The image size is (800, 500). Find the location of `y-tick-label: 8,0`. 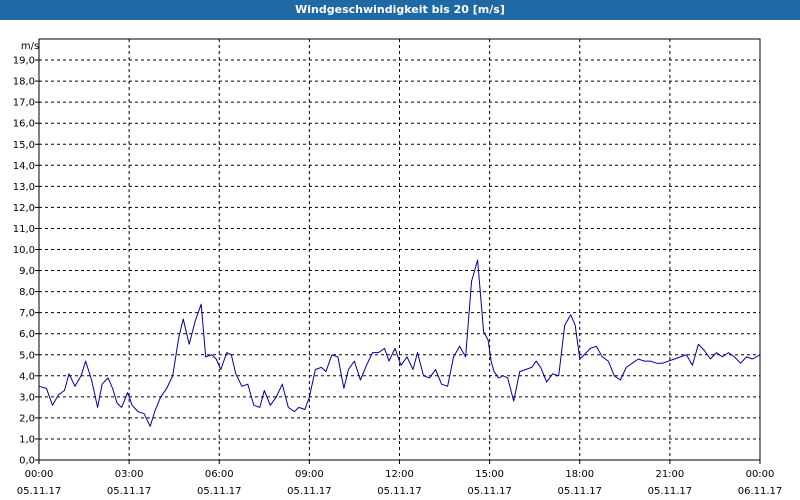

y-tick-label: 8,0 is located at coordinates (27, 292).